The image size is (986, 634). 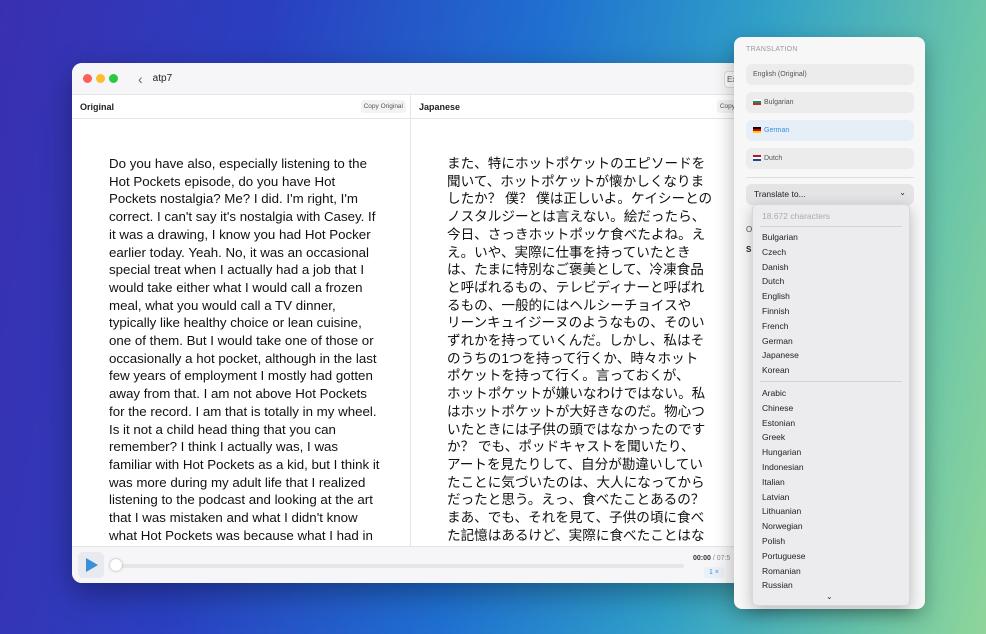 What do you see at coordinates (575, 464) in the screenshot?
I see `text-line: アートを見たりして、自分が勘違いしてい` at bounding box center [575, 464].